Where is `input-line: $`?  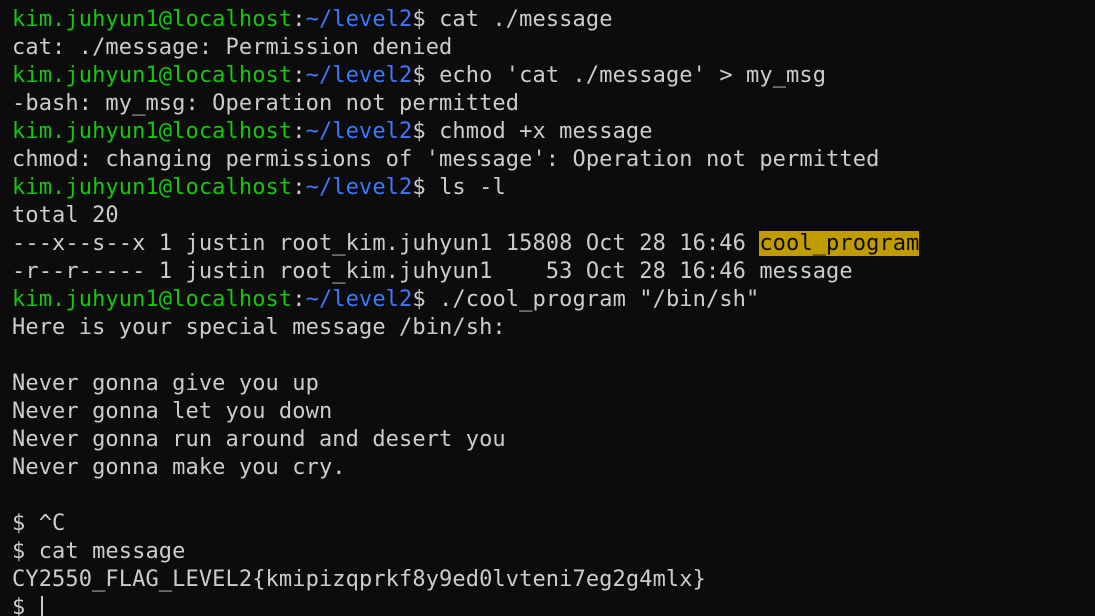 input-line: $ is located at coordinates (553, 605).